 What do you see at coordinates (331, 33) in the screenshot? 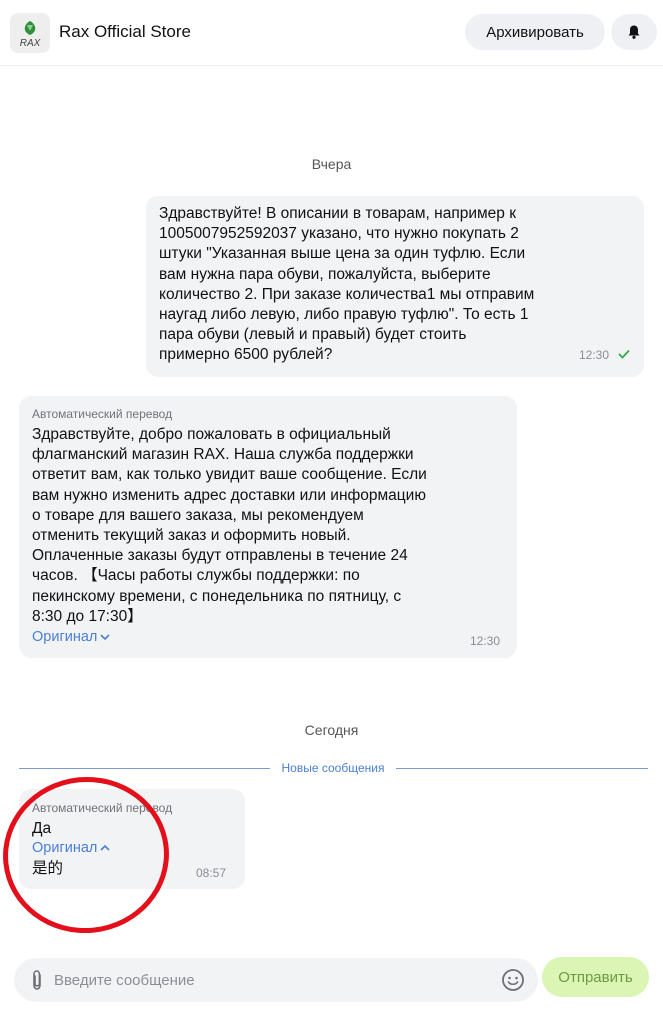
I see `chat-header: RAX Rax Official Store Архивировать` at bounding box center [331, 33].